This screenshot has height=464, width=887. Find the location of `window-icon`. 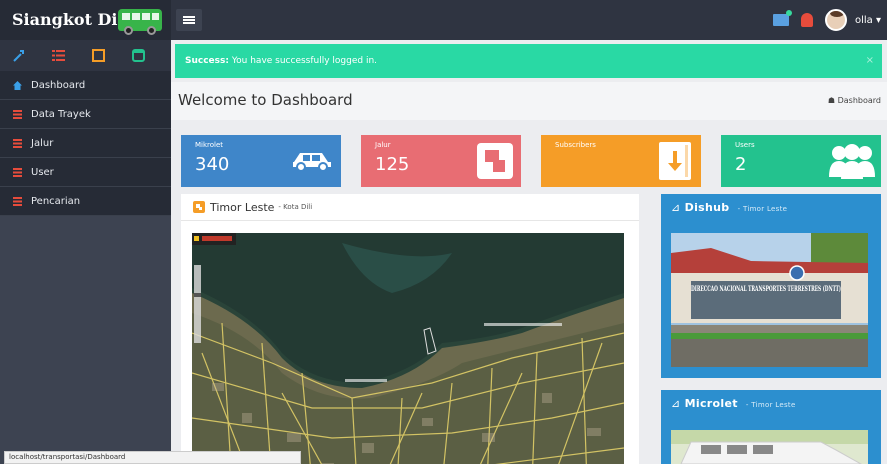

window-icon is located at coordinates (138, 55).